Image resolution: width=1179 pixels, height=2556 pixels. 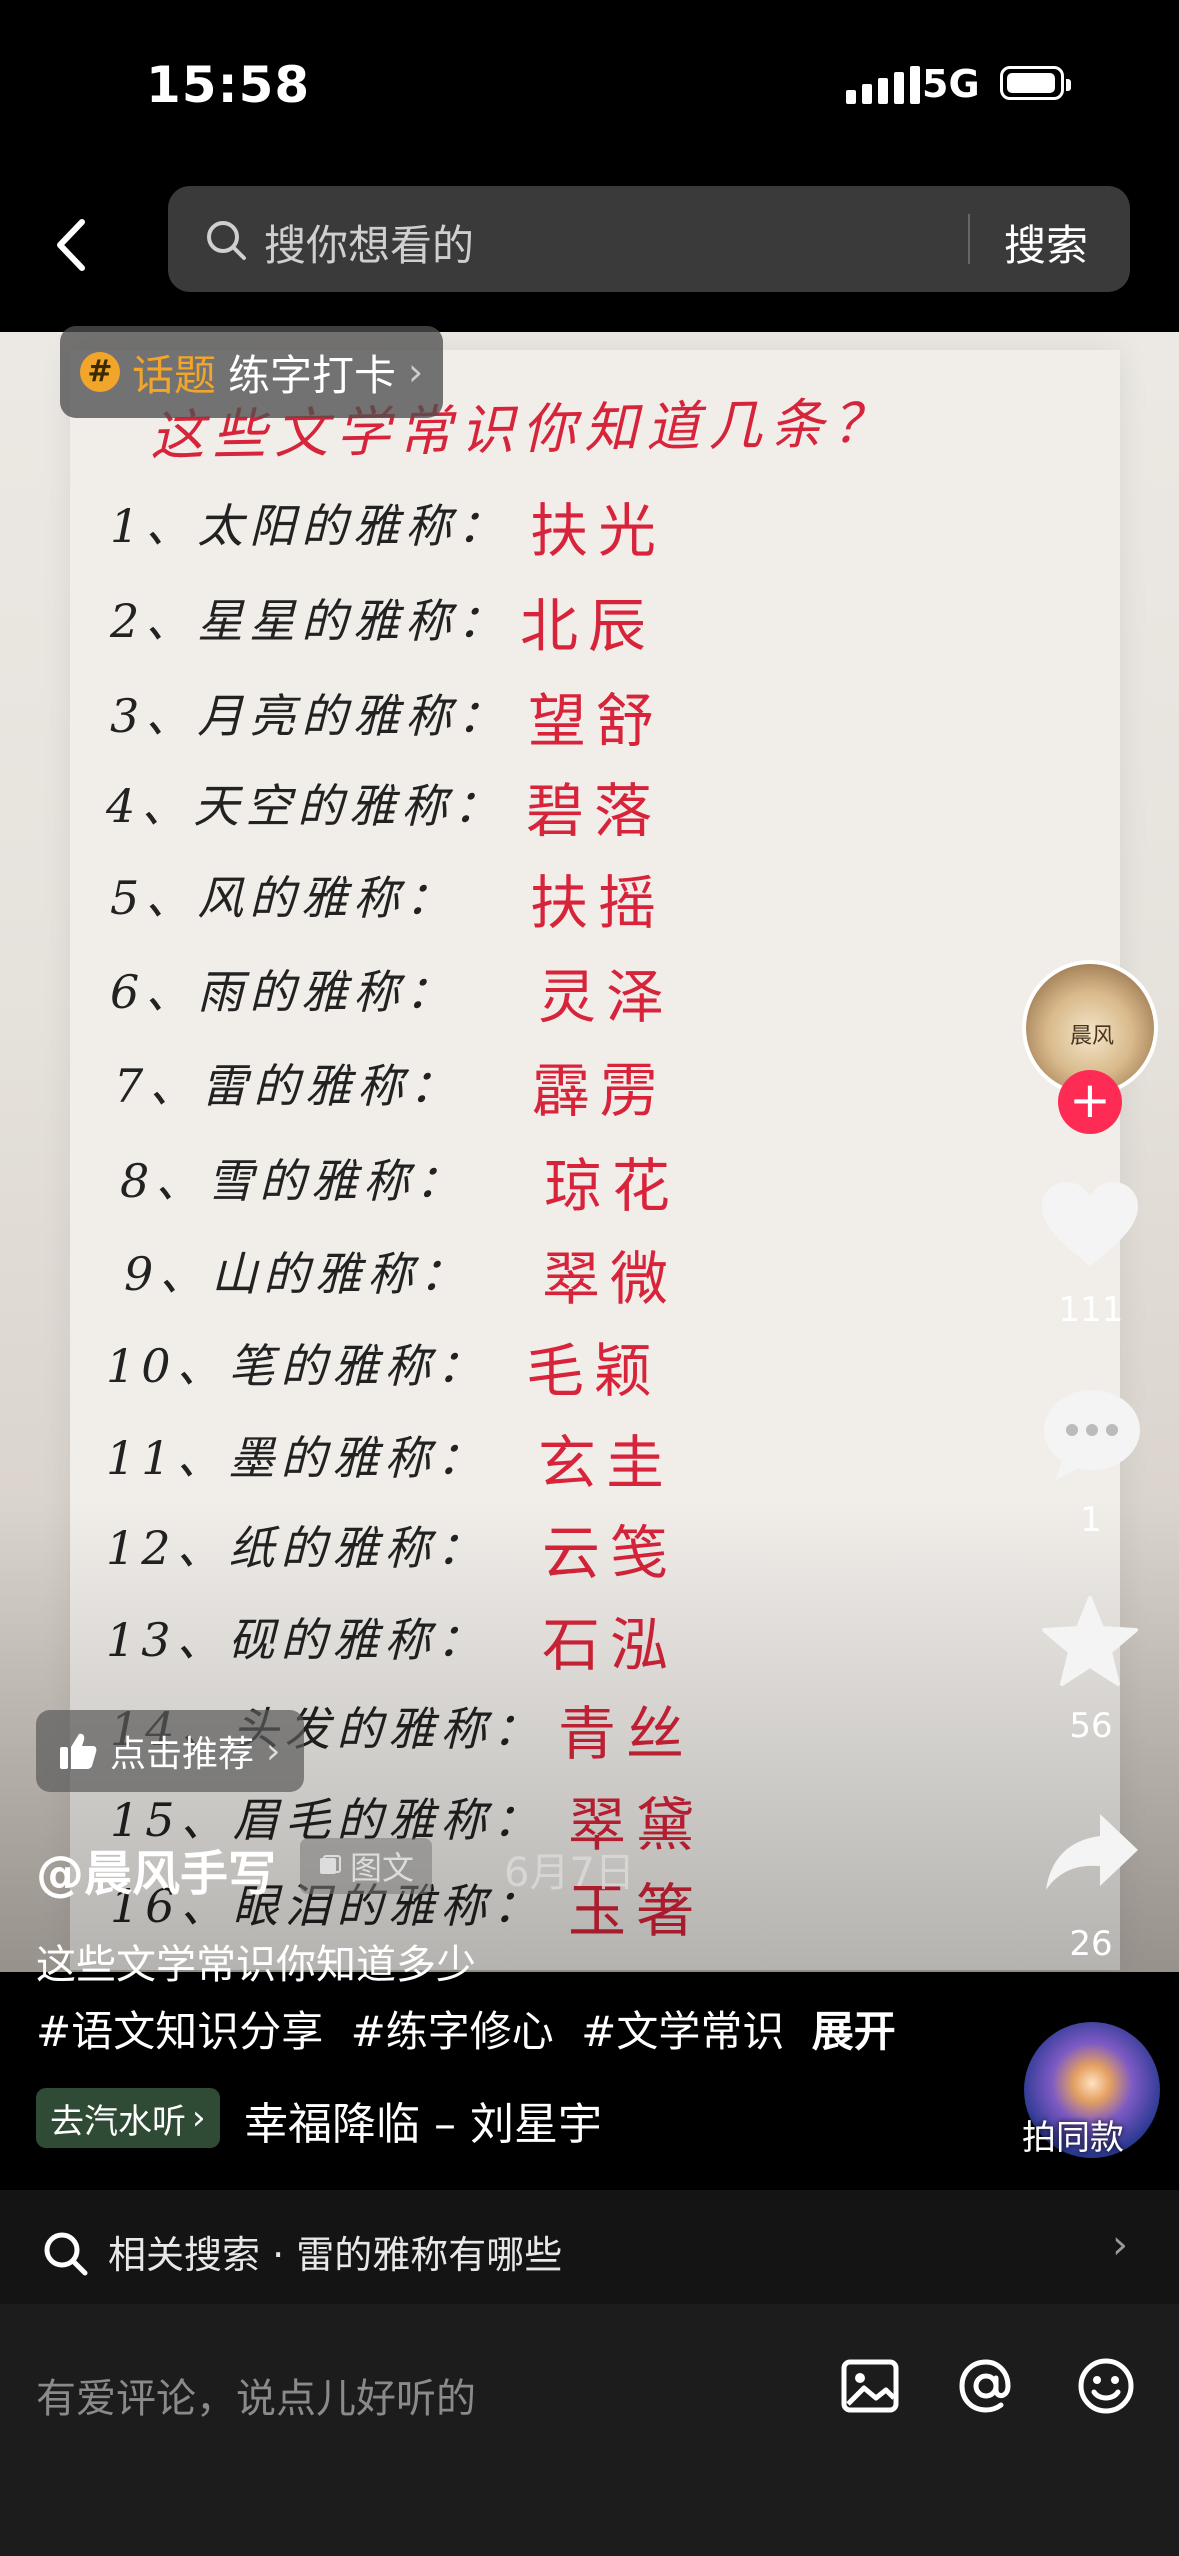 What do you see at coordinates (297, 1366) in the screenshot?
I see `note-question: 10、笔的雅称：` at bounding box center [297, 1366].